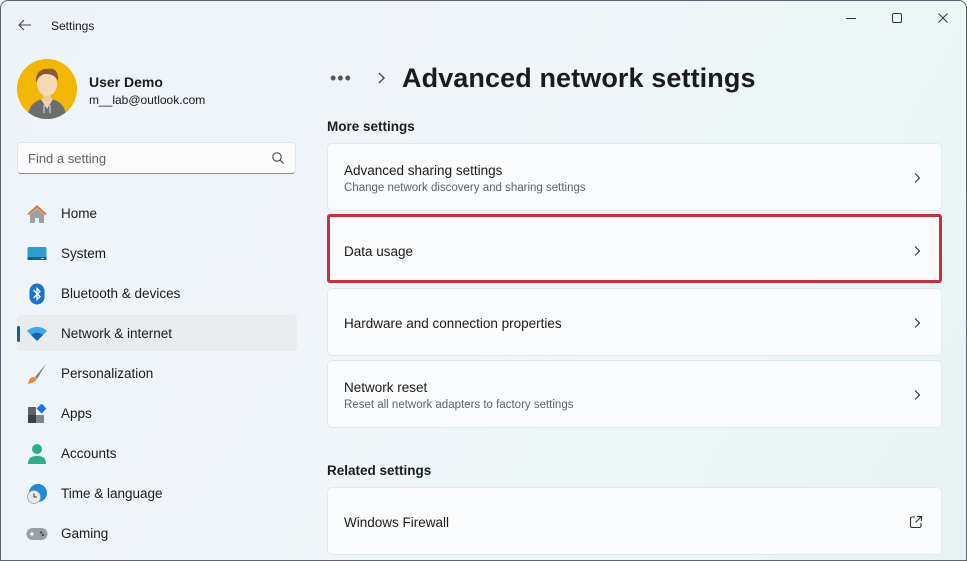 The image size is (967, 561). I want to click on apps-icon, so click(37, 414).